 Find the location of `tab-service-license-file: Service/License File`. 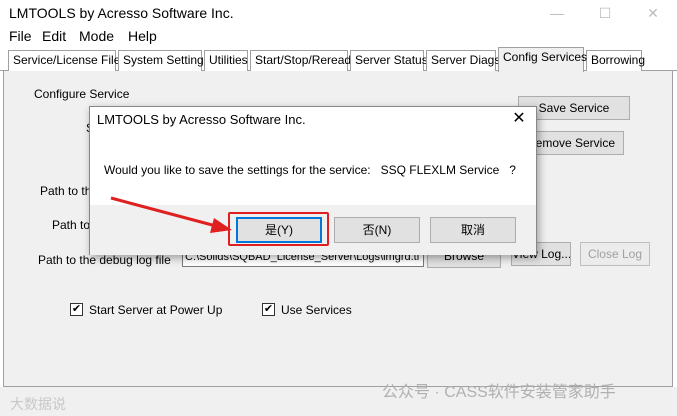

tab-service-license-file: Service/License File is located at coordinates (64, 60).